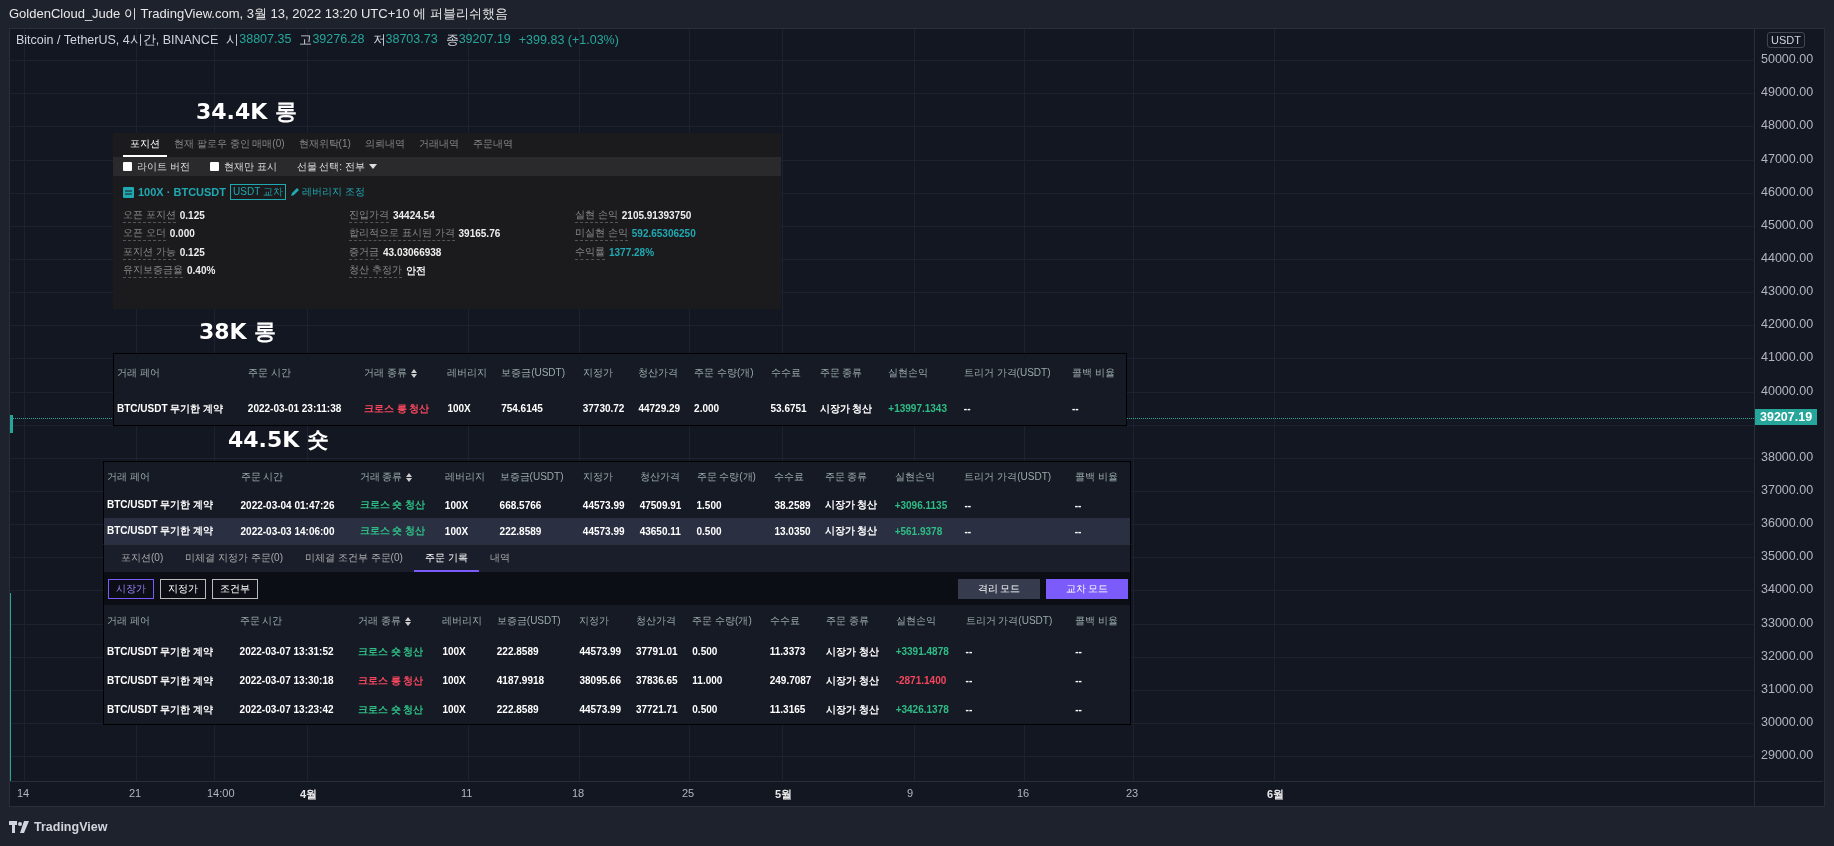 The image size is (1834, 846). What do you see at coordinates (1787, 523) in the screenshot?
I see `price-tick: 36000.00` at bounding box center [1787, 523].